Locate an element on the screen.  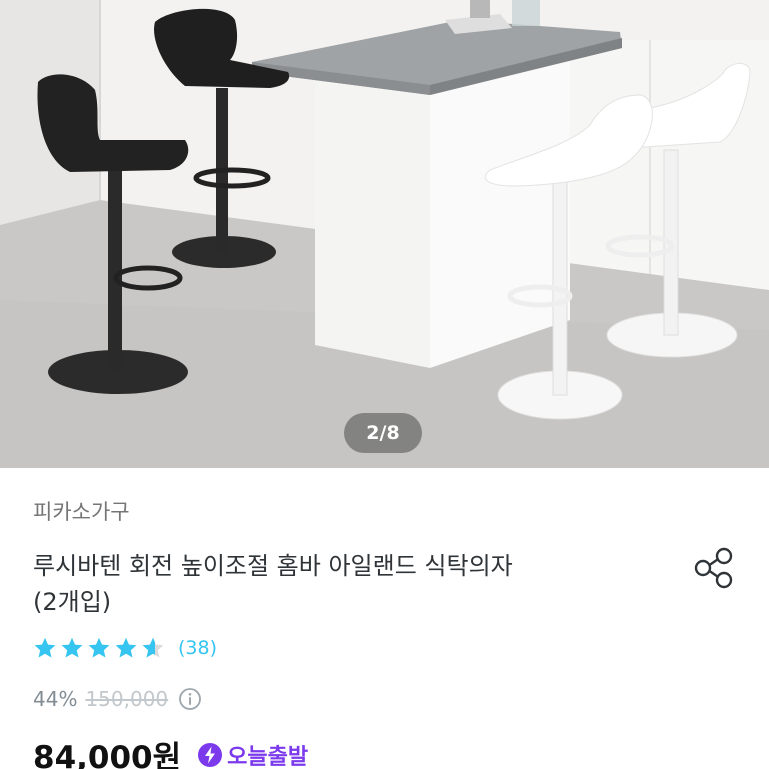
discount-rate: 44% is located at coordinates (55, 699).